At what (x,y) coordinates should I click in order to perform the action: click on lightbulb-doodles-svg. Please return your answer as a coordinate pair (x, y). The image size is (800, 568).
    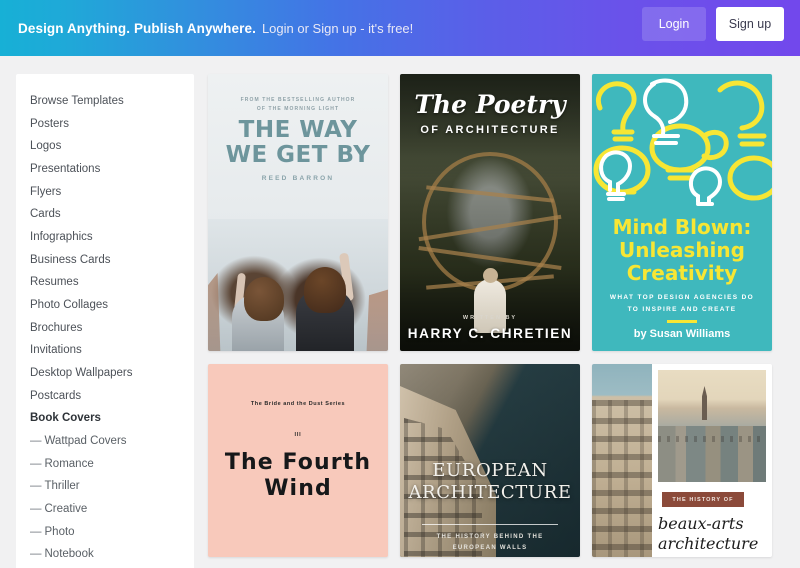
    Looking at the image, I should click on (682, 142).